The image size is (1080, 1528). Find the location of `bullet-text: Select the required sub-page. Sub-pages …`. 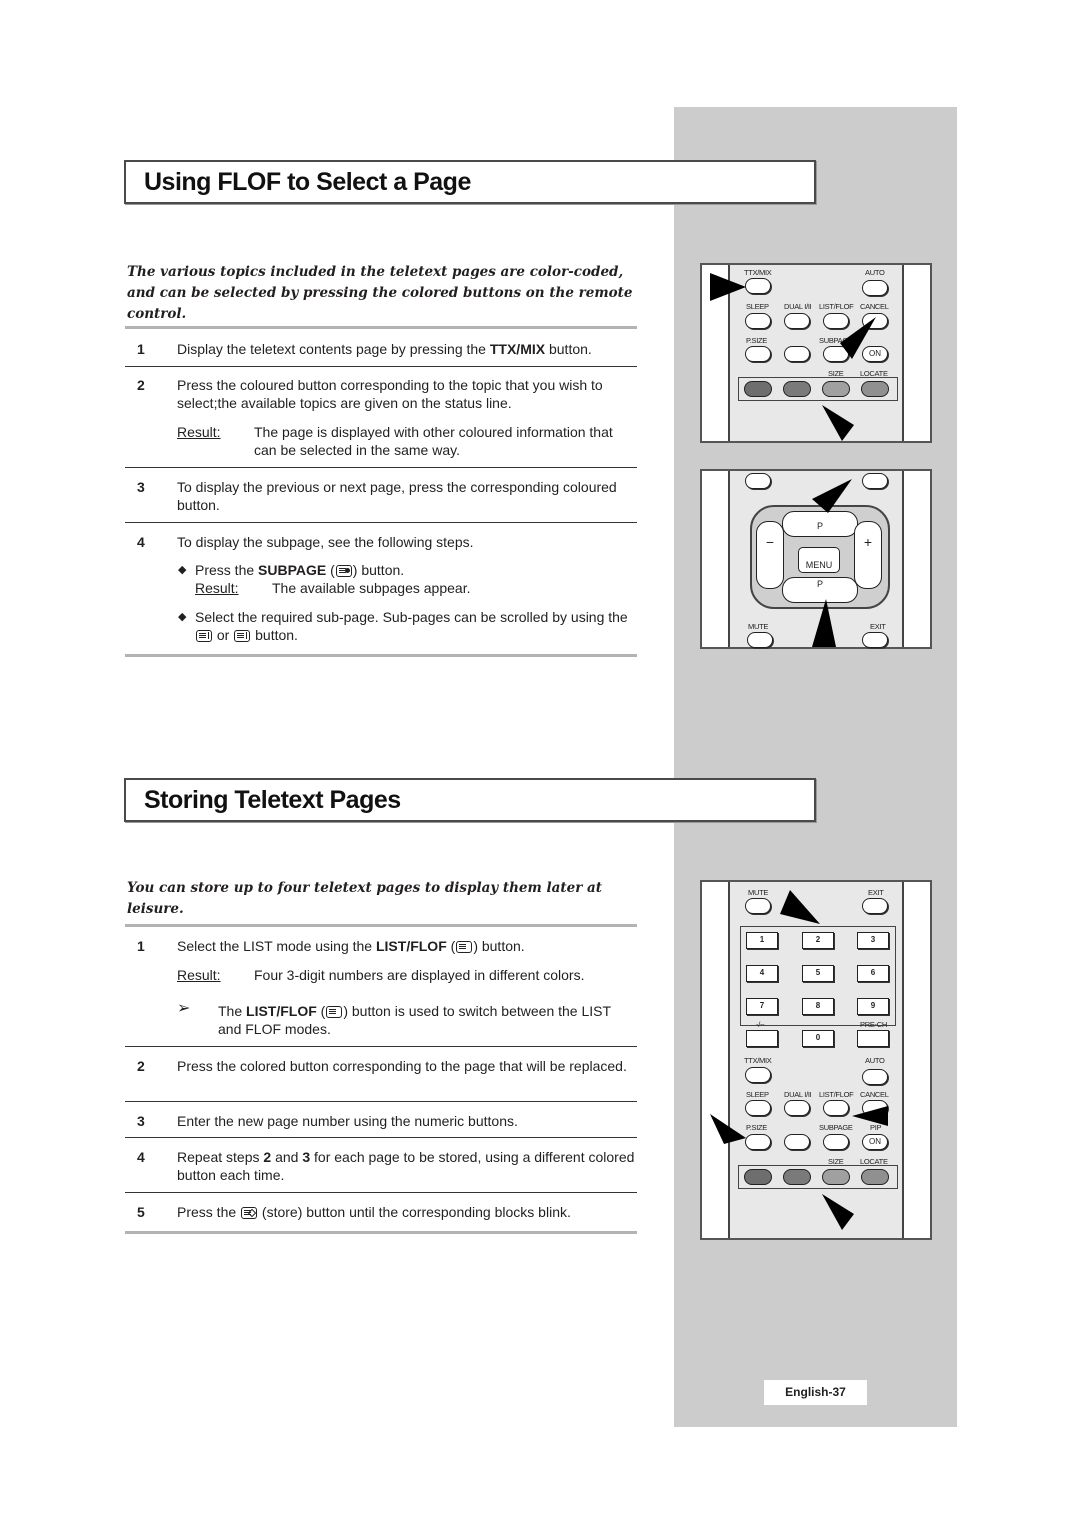

bullet-text: Select the required sub-page. Sub-pages … is located at coordinates (416, 626).